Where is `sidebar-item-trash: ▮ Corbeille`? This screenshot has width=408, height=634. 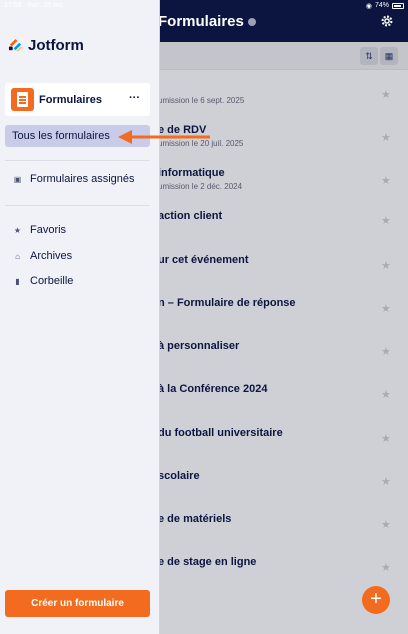
sidebar-item-trash: ▮ Corbeille is located at coordinates (43, 281).